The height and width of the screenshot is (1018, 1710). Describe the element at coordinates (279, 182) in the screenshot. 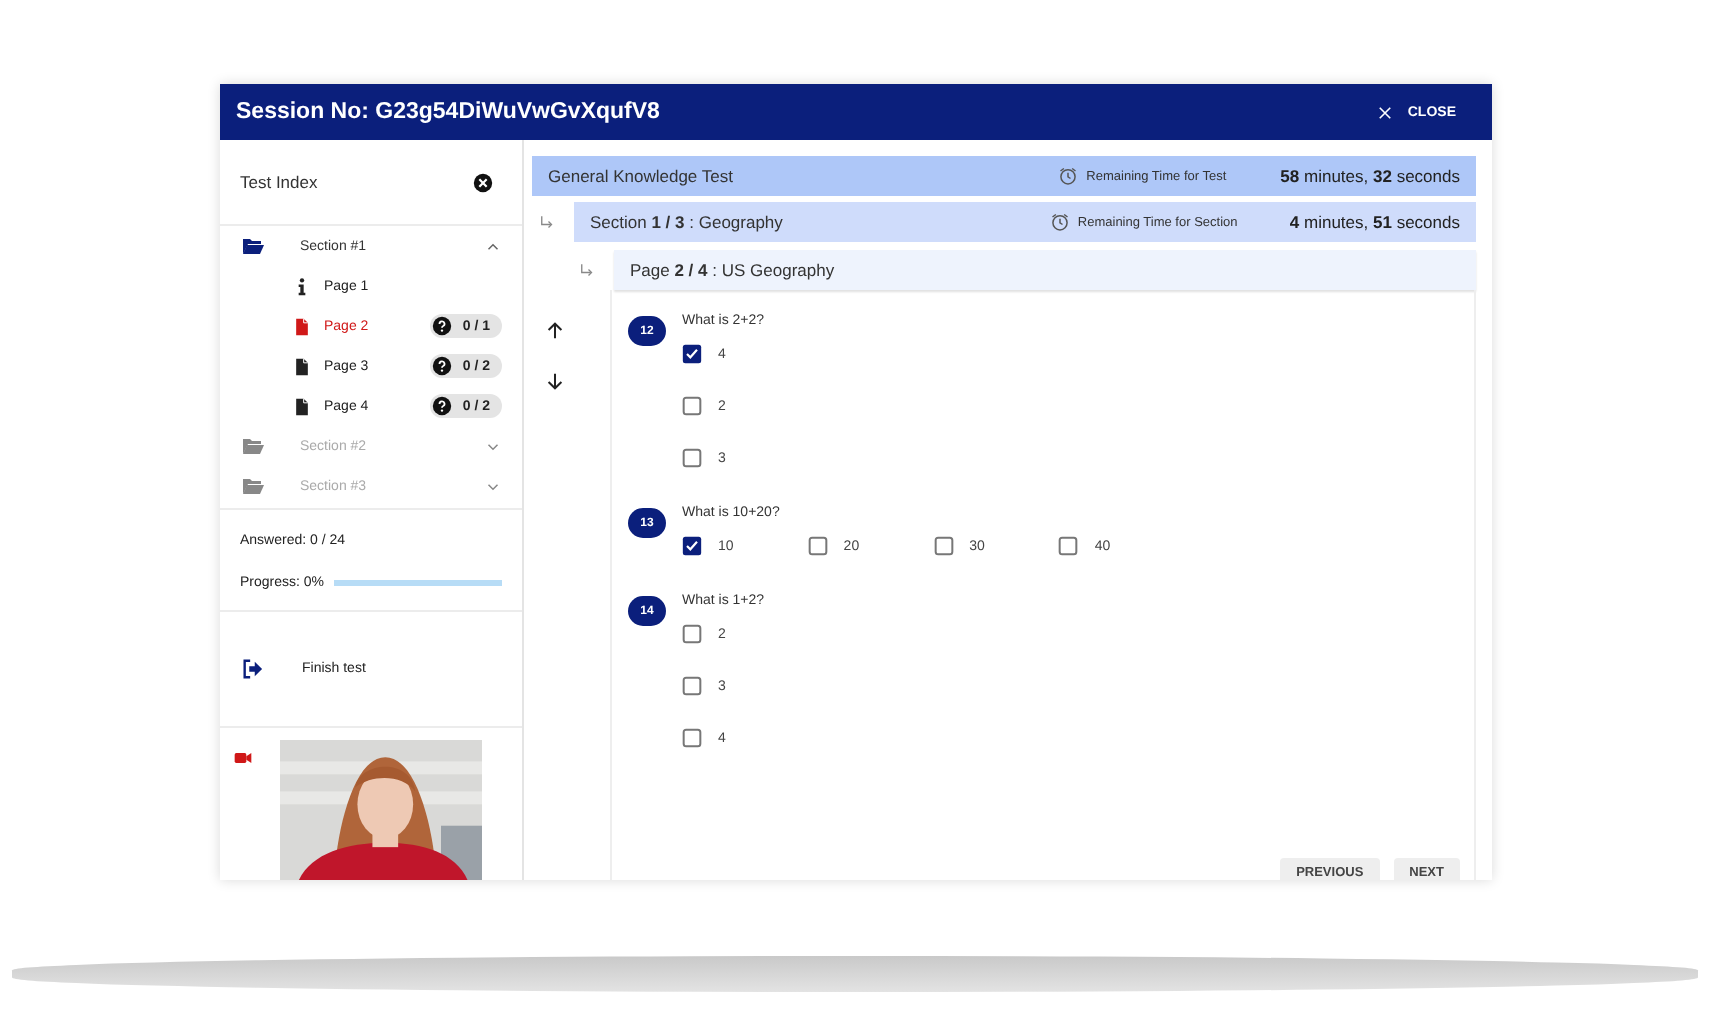

I see `panel-title: Test Index` at that location.